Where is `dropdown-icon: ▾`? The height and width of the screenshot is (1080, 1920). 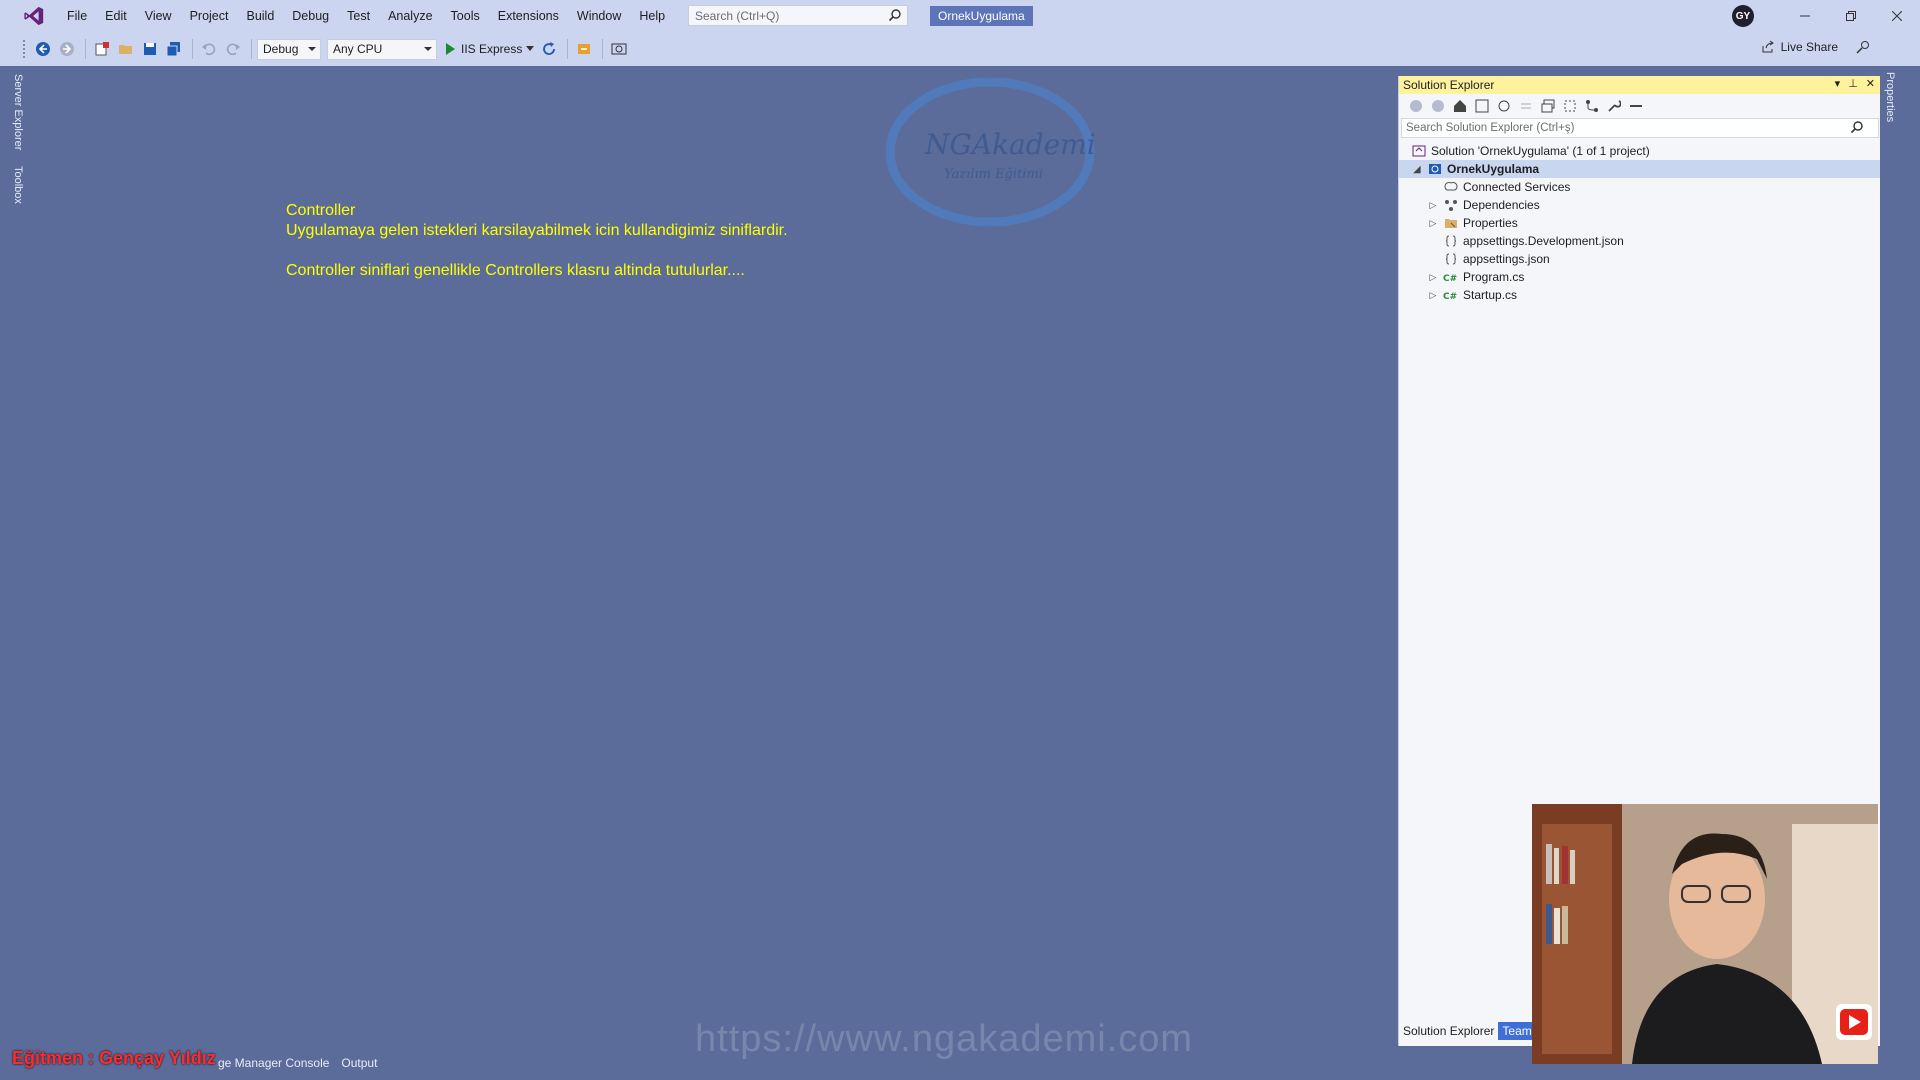
dropdown-icon: ▾ is located at coordinates (1838, 83).